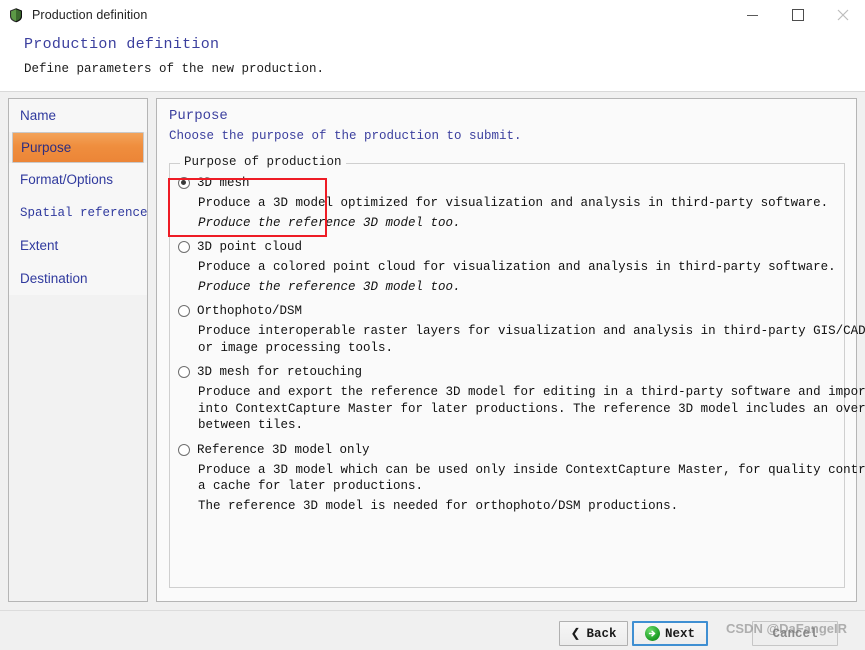 The image size is (865, 650). What do you see at coordinates (67, 179) in the screenshot?
I see `sidebar-item-label: Format/Options` at bounding box center [67, 179].